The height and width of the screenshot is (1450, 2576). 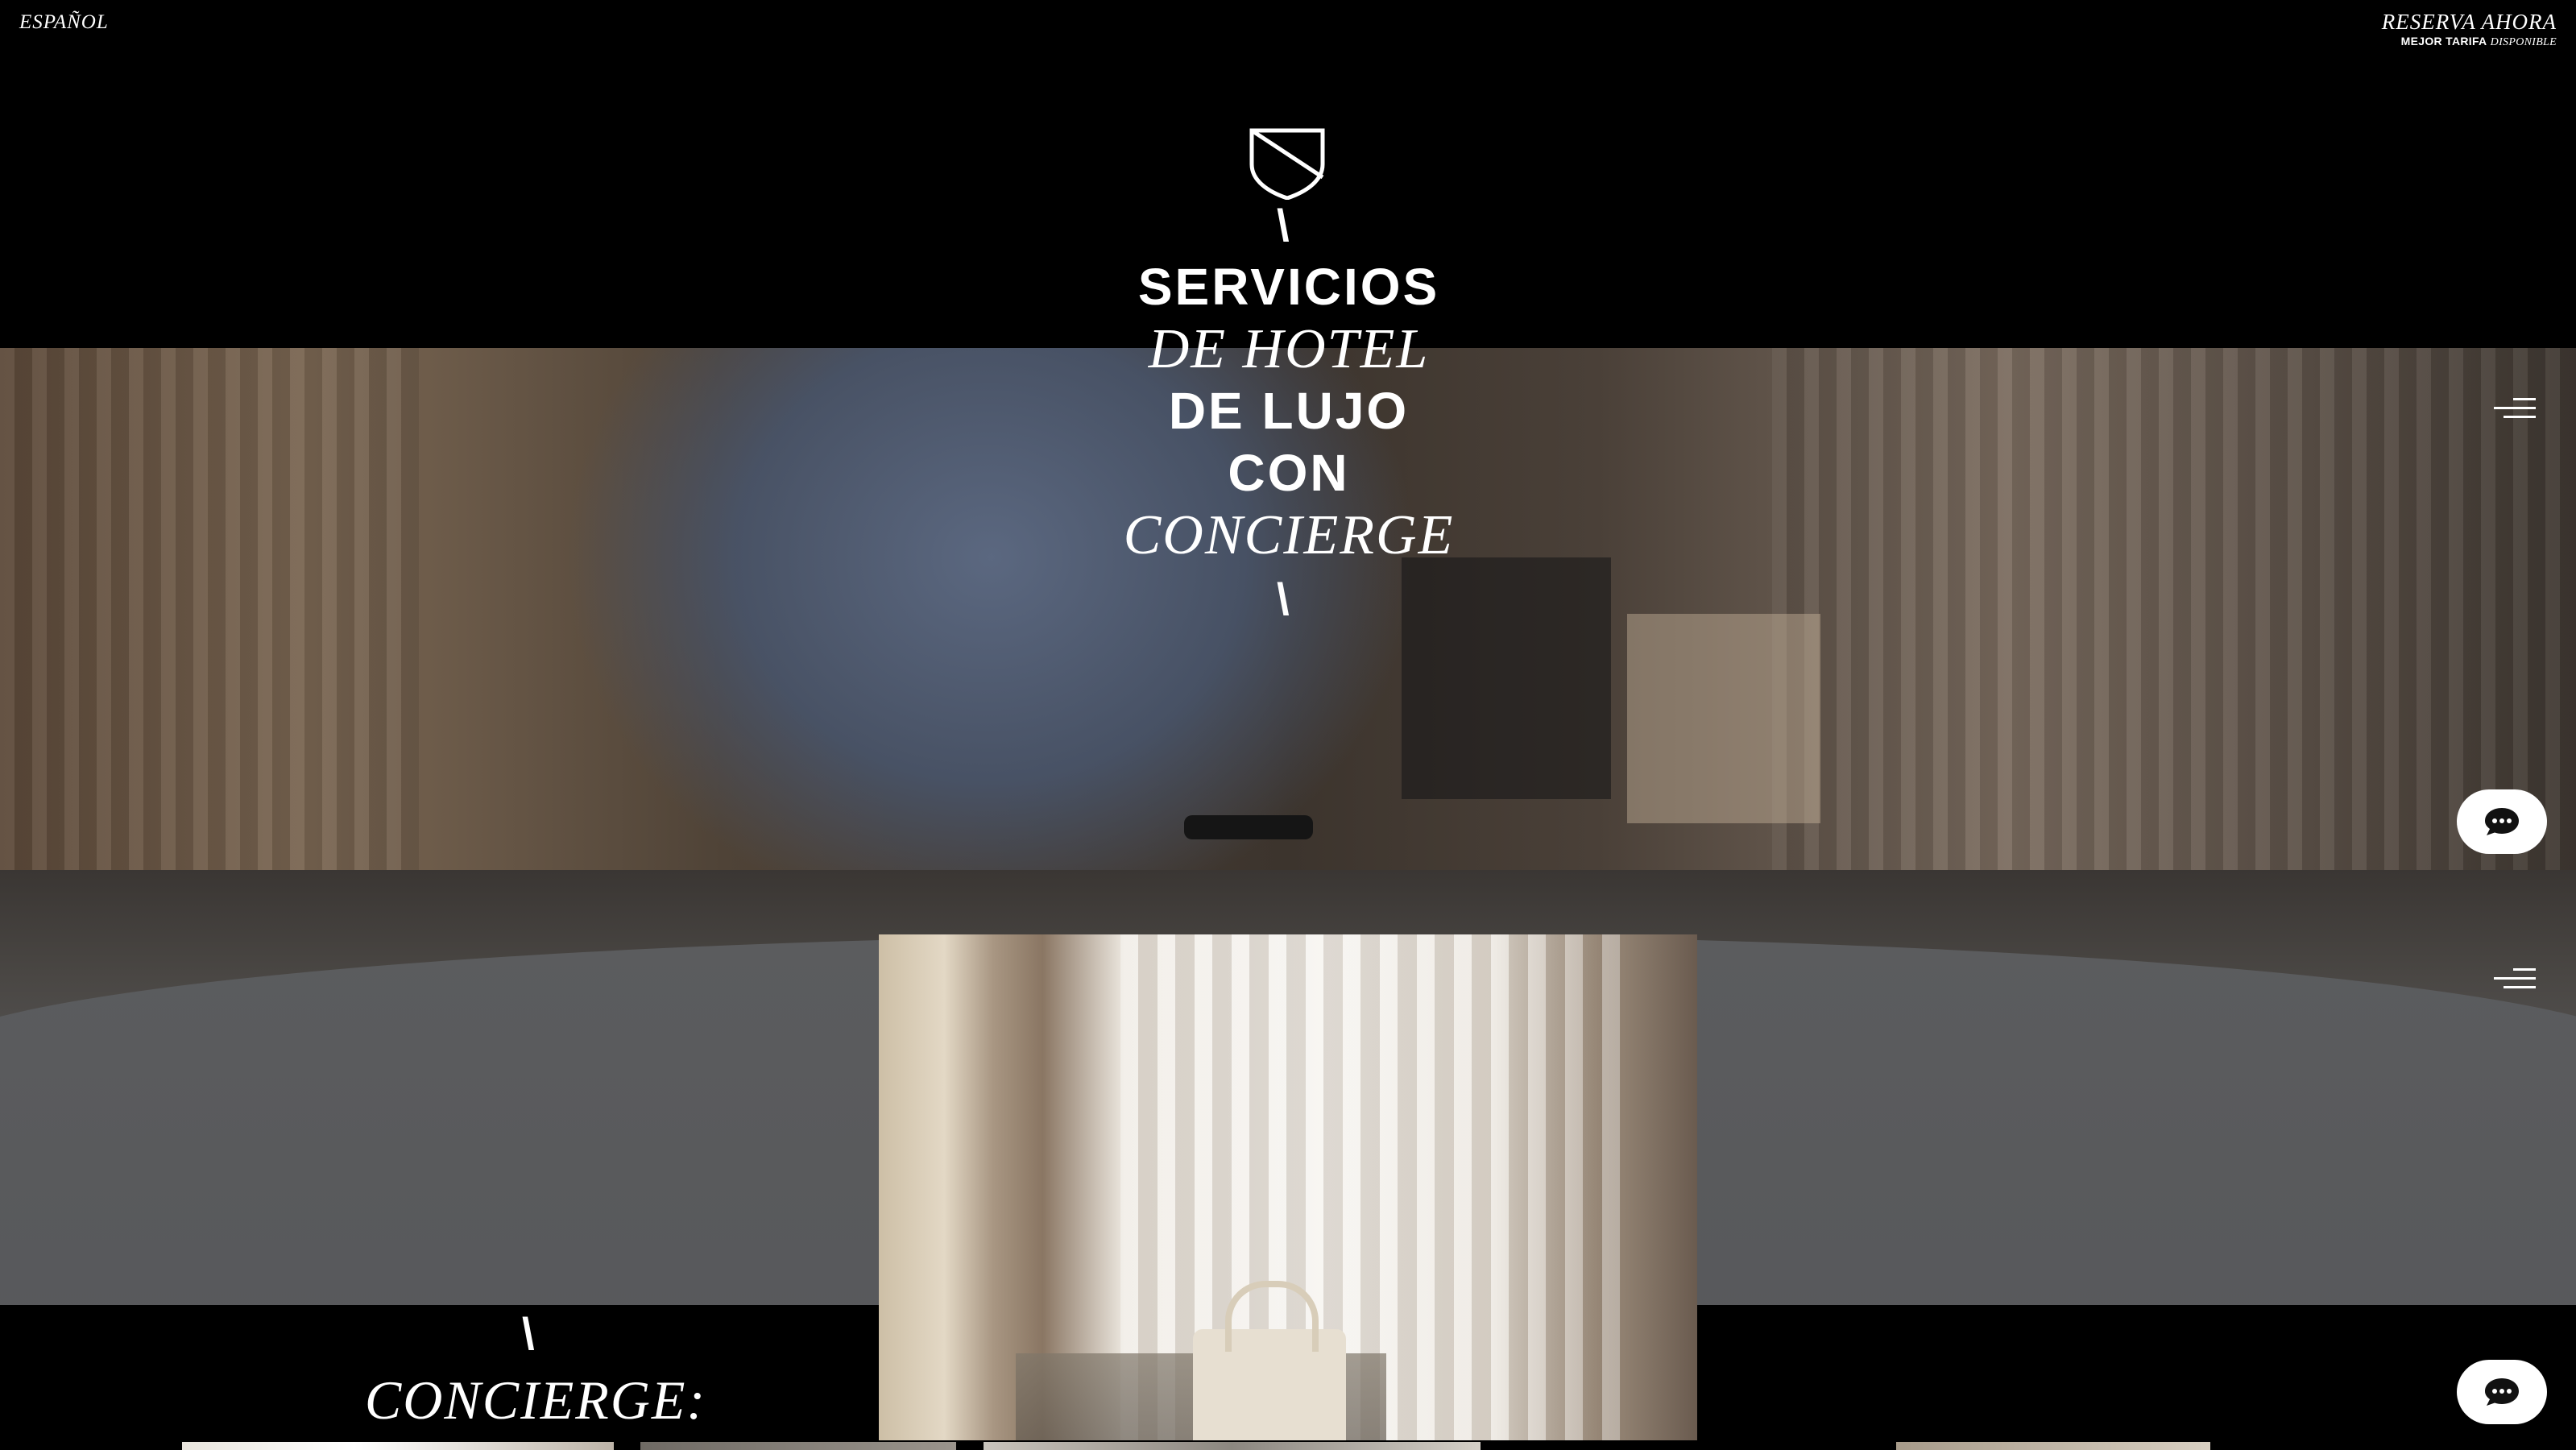 I want to click on hamburger-menu-icon, so click(x=2515, y=409).